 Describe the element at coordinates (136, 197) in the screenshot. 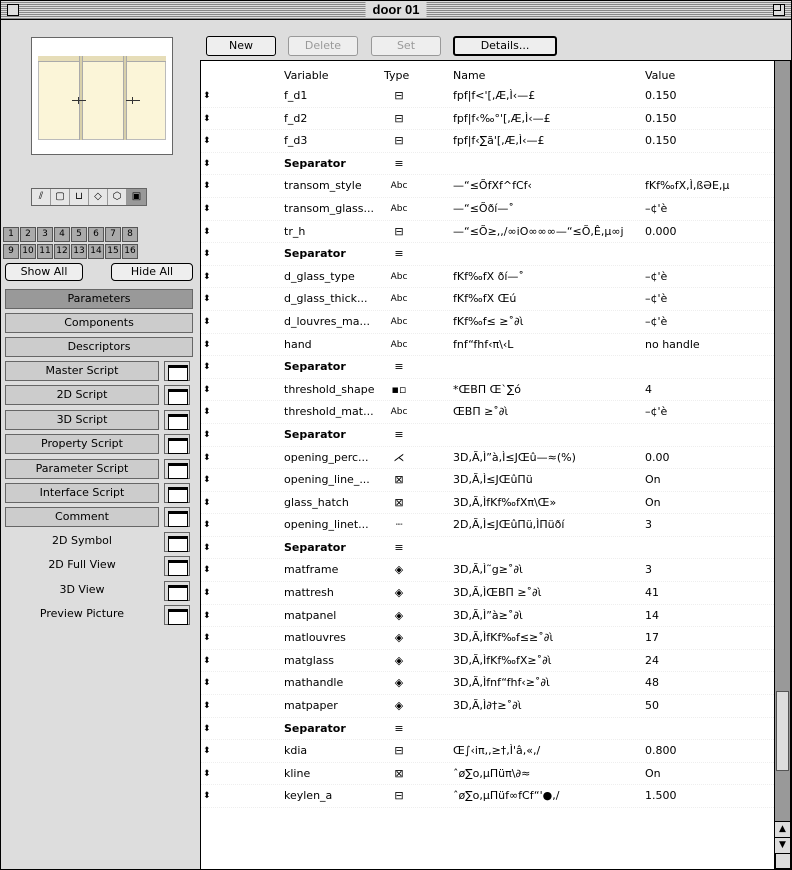

I see `preview-icon: ▣` at that location.